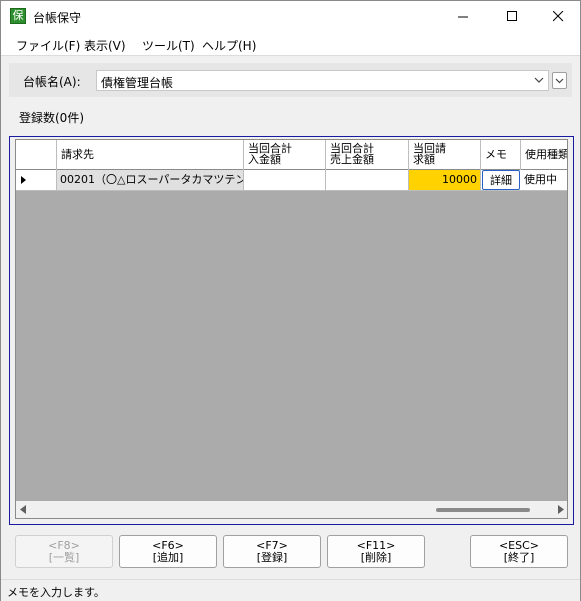 This screenshot has width=581, height=601. I want to click on header-payment-total: 当回合計 入金額, so click(285, 155).